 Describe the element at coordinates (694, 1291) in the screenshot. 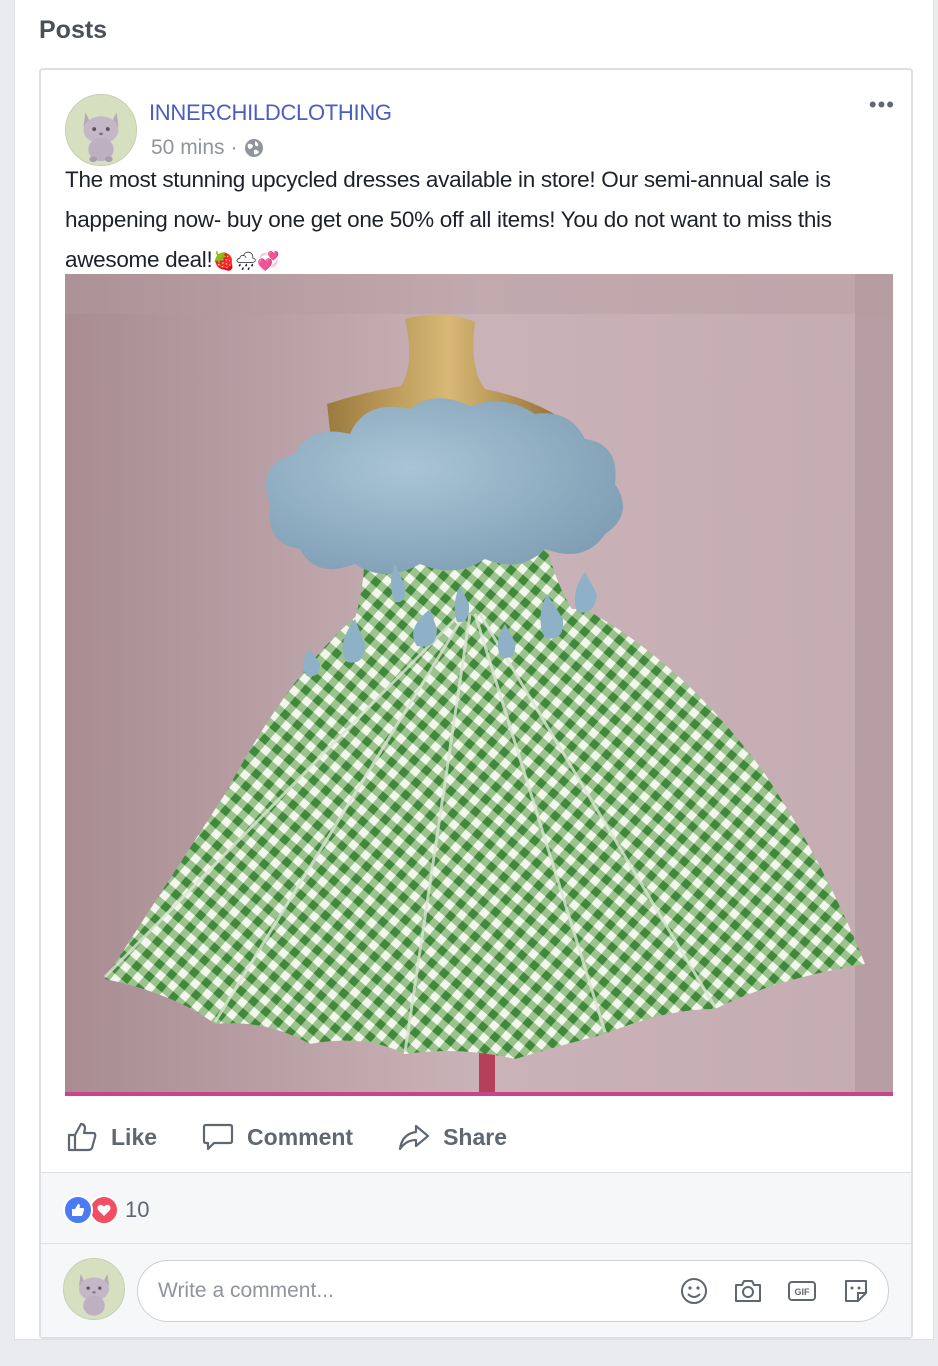

I see `smiley-icon` at that location.